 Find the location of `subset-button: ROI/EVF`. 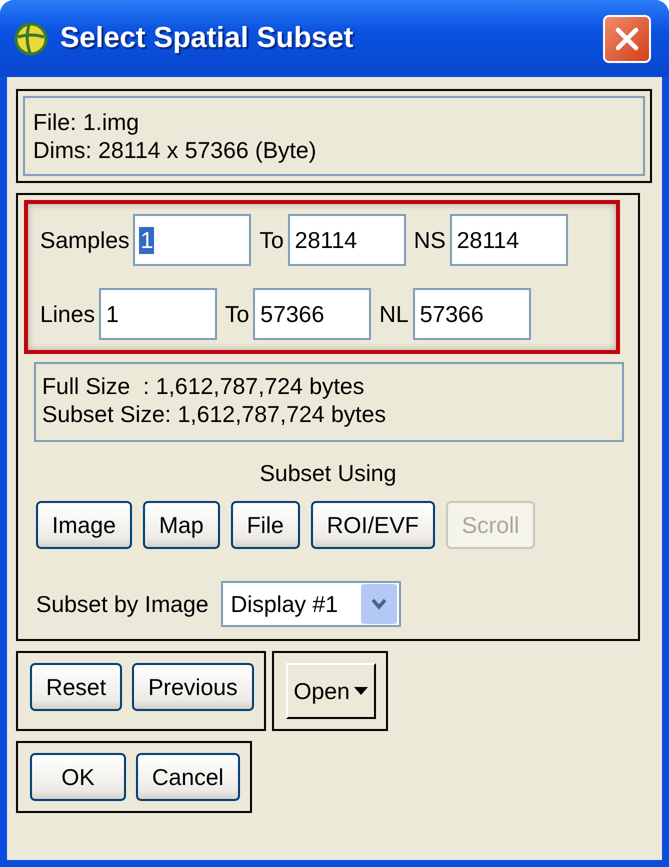

subset-button: ROI/EVF is located at coordinates (372, 525).